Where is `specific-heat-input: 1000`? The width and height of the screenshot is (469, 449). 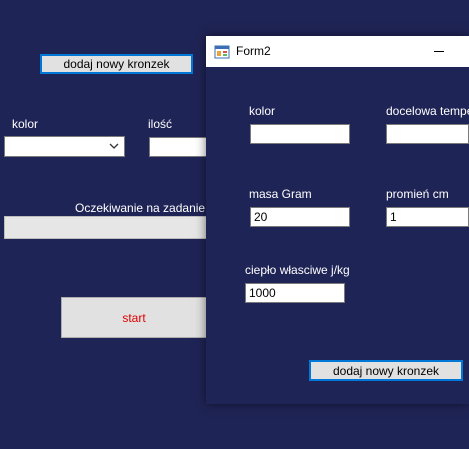
specific-heat-input: 1000 is located at coordinates (295, 293).